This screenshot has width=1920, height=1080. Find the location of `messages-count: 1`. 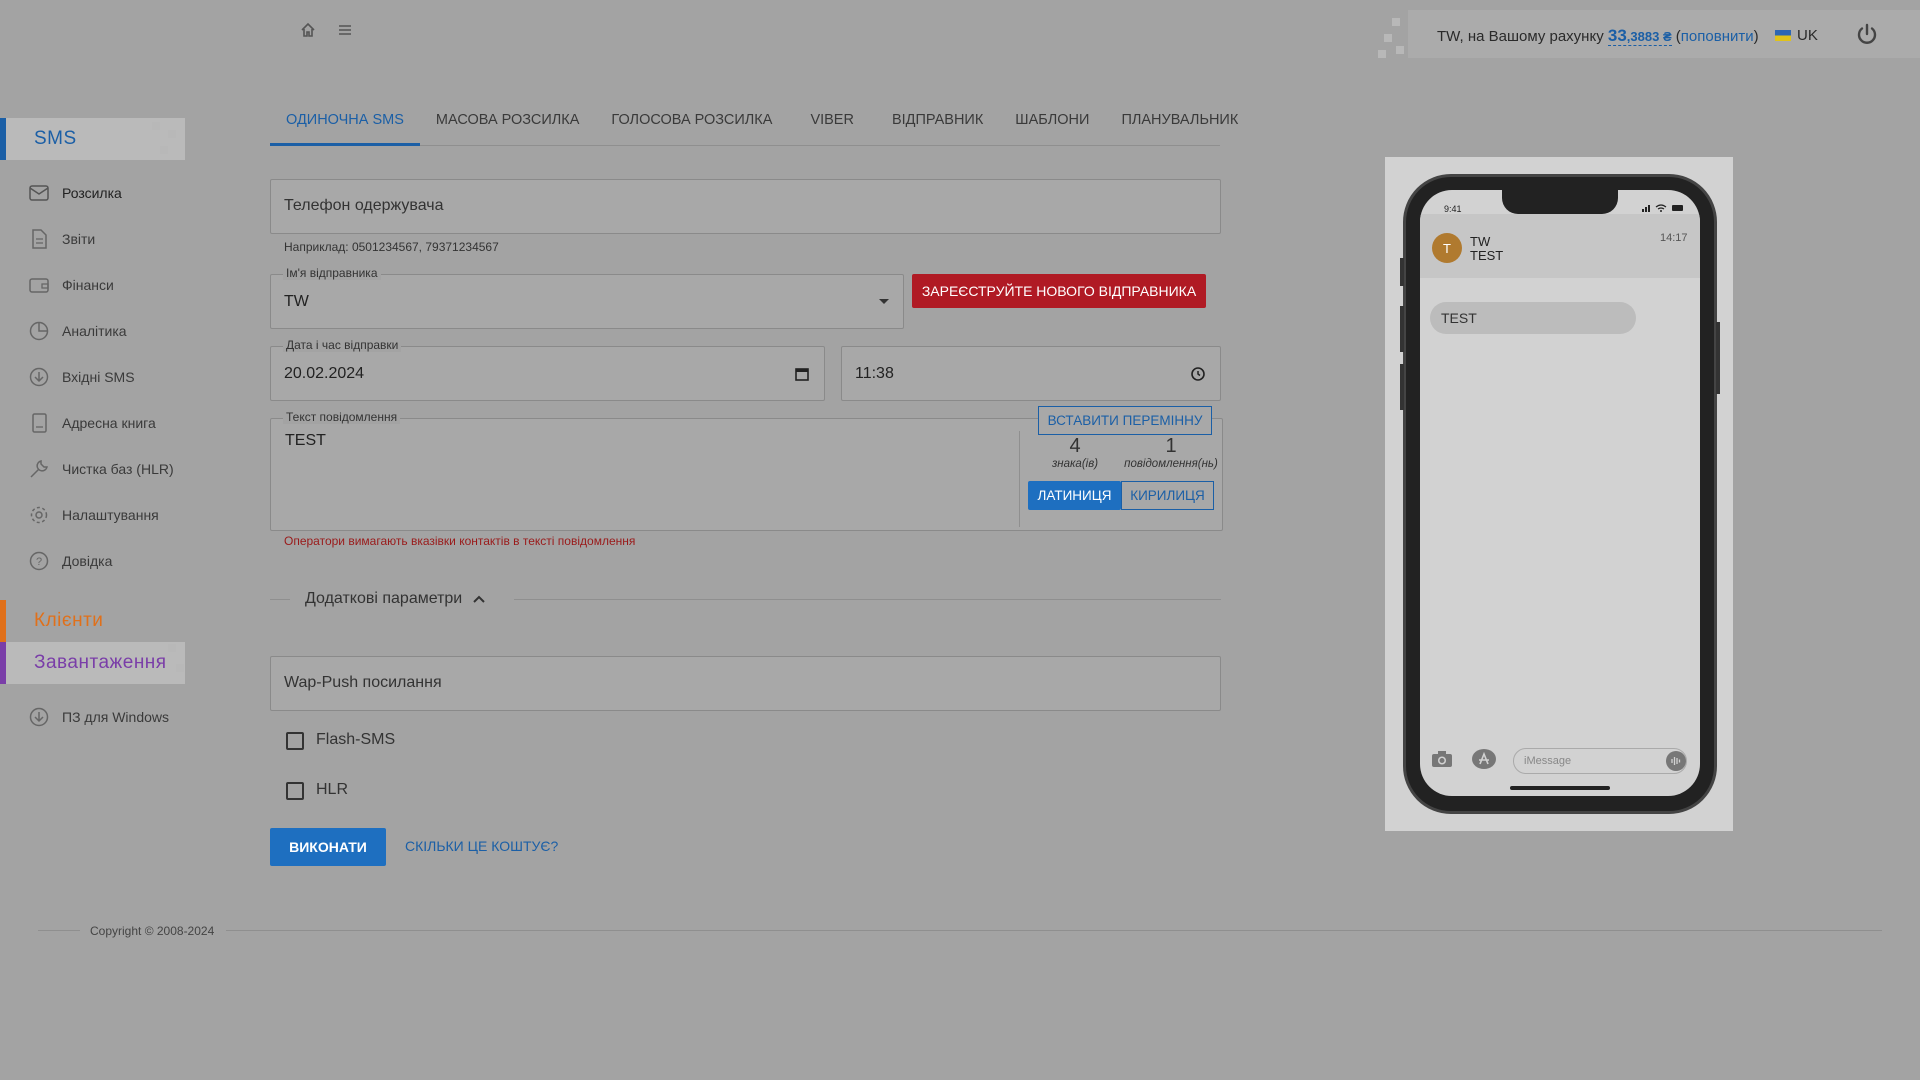

messages-count: 1 is located at coordinates (1171, 446).